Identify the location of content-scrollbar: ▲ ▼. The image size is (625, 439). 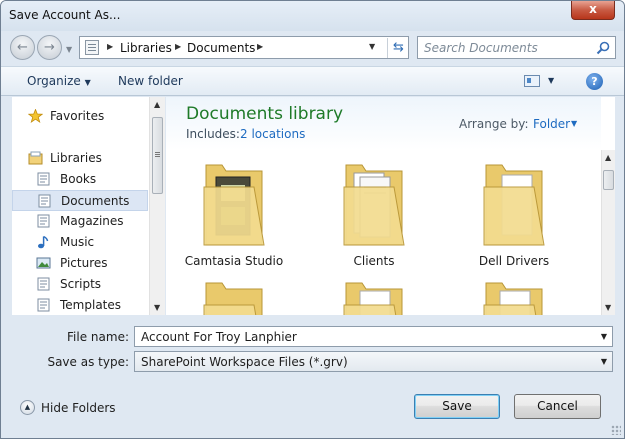
(608, 232).